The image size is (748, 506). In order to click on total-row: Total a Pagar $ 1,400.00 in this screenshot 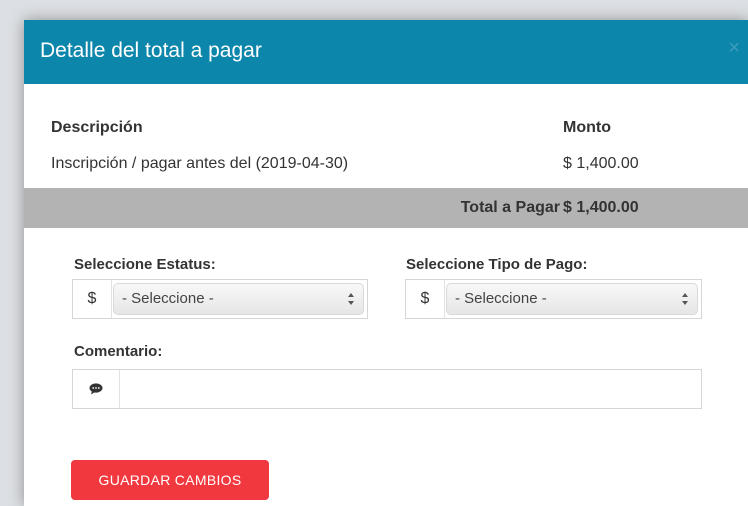, I will do `click(386, 208)`.